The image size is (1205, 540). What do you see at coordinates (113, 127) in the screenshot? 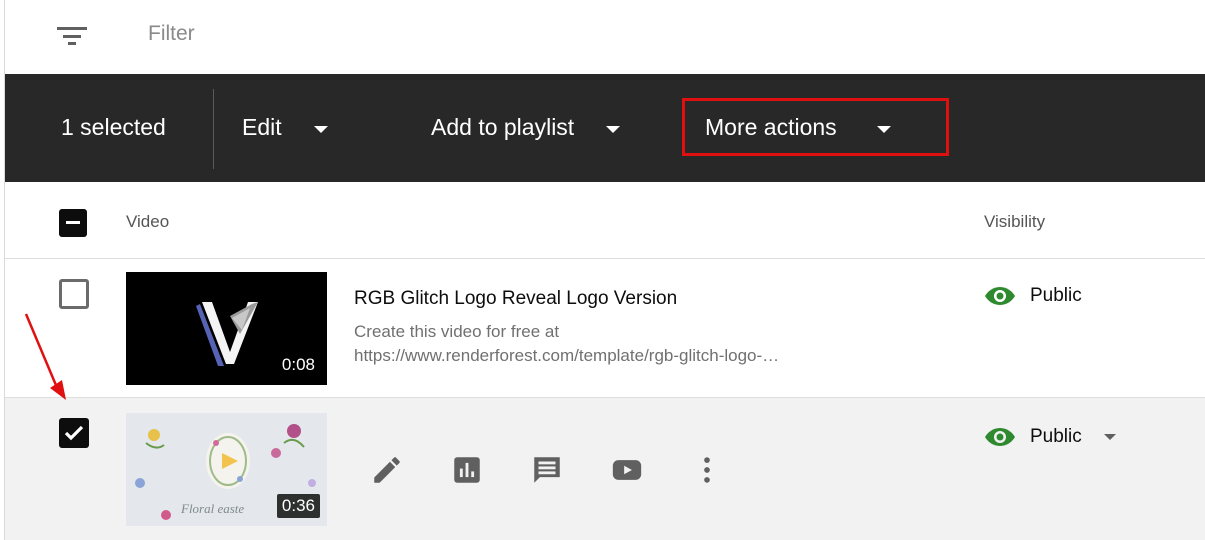
I see `selected-count: 1 selected` at bounding box center [113, 127].